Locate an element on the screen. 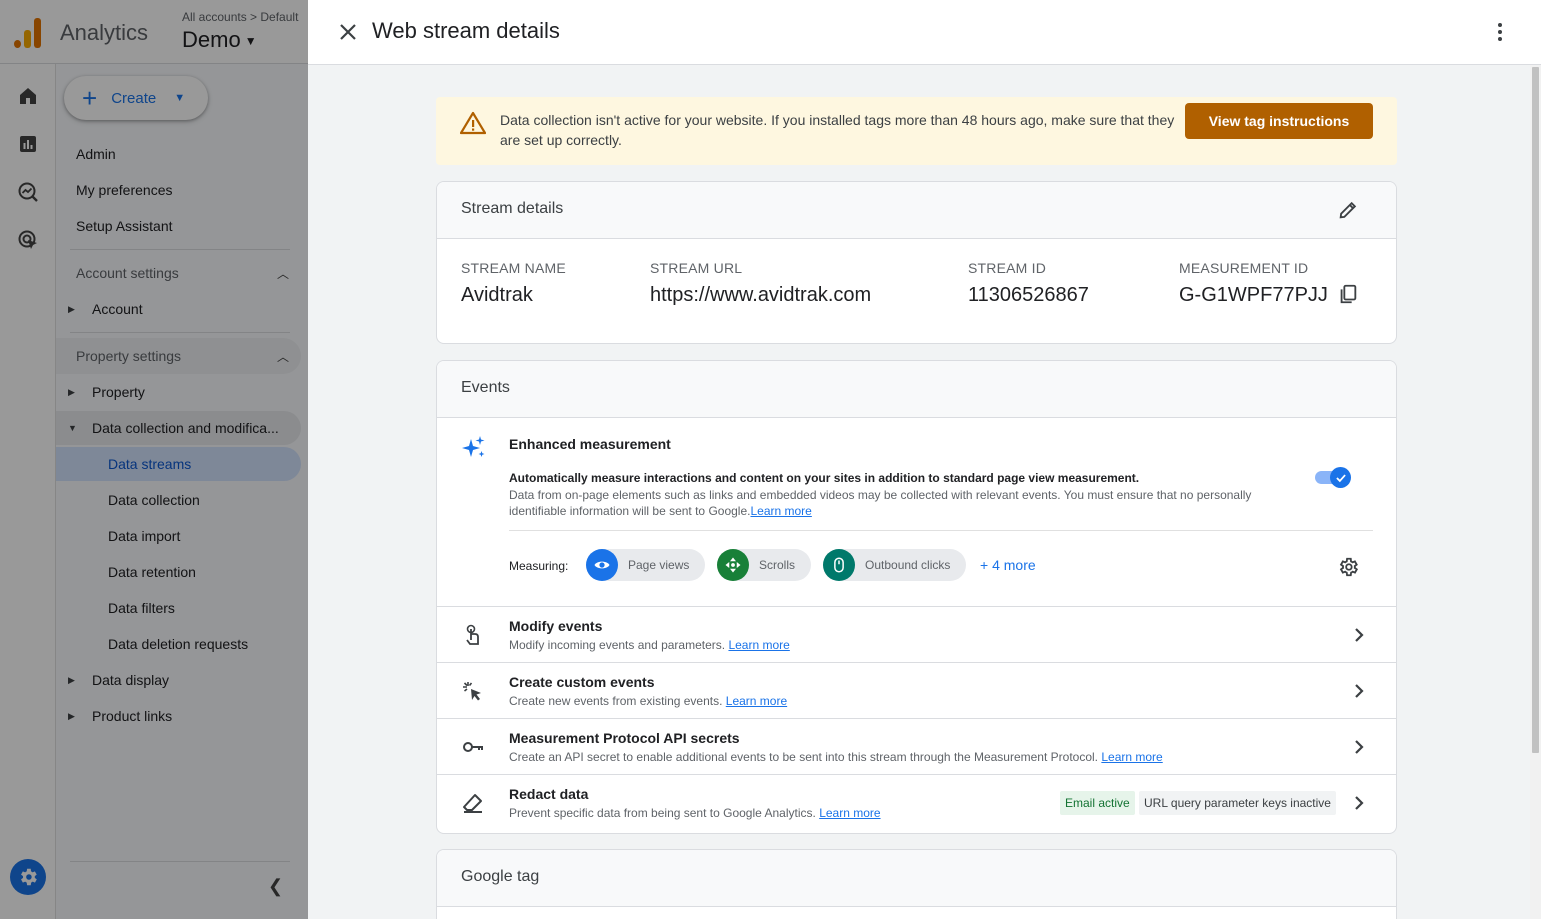  events-header: Events is located at coordinates (916, 389).